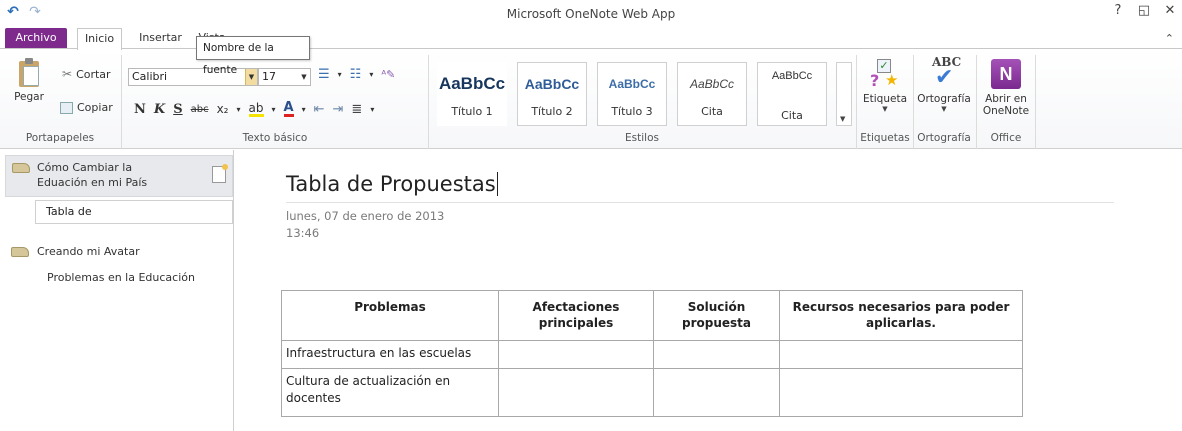 This screenshot has width=1182, height=431. What do you see at coordinates (29, 80) in the screenshot?
I see `paste-button: Pegar` at bounding box center [29, 80].